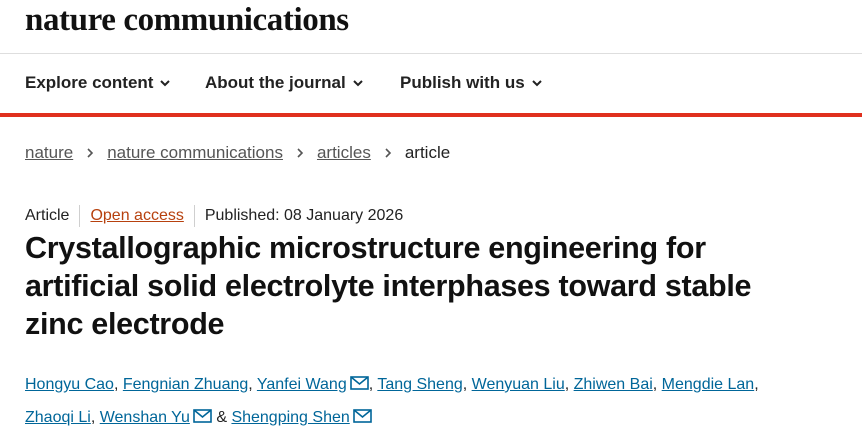 This screenshot has height=443, width=862. What do you see at coordinates (47, 215) in the screenshot?
I see `article-type: Article` at bounding box center [47, 215].